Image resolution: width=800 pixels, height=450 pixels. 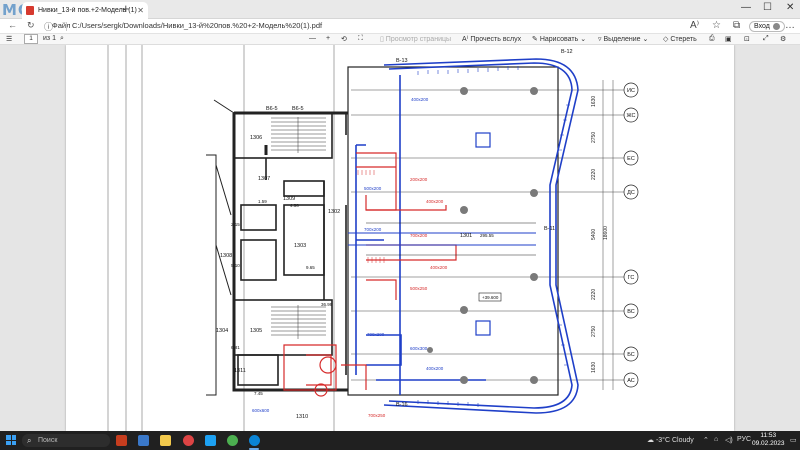 I want to click on chrome-icon, so click(x=232, y=440).